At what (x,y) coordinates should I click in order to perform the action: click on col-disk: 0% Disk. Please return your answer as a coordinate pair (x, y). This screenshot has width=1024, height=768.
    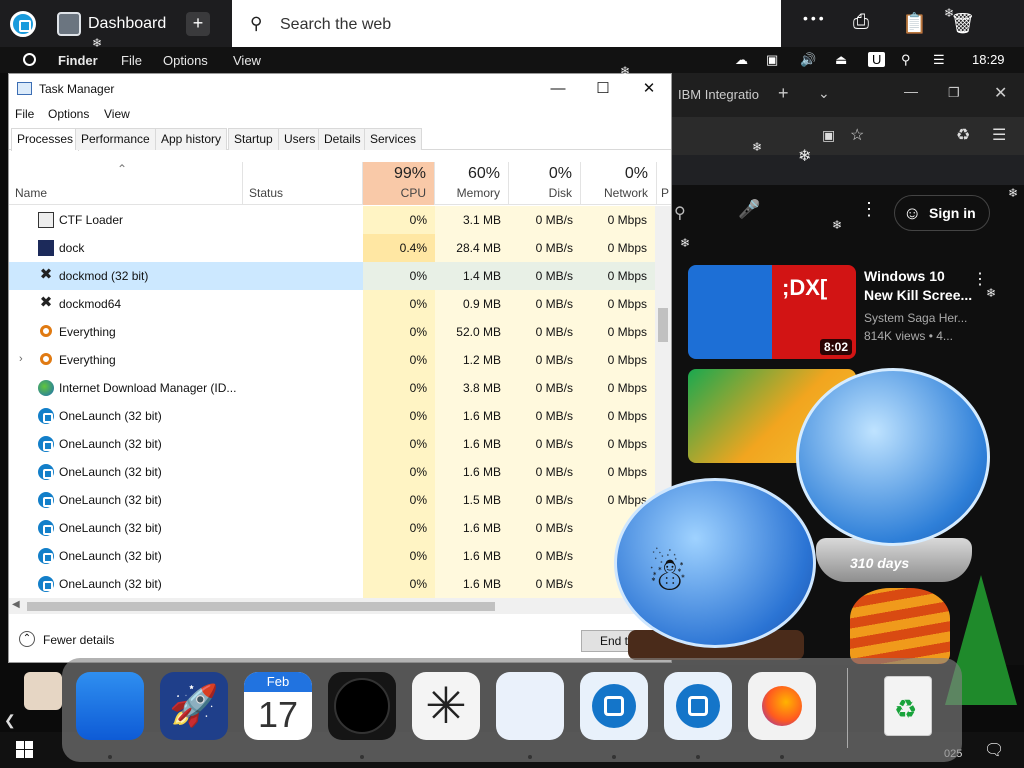
    Looking at the image, I should click on (545, 183).